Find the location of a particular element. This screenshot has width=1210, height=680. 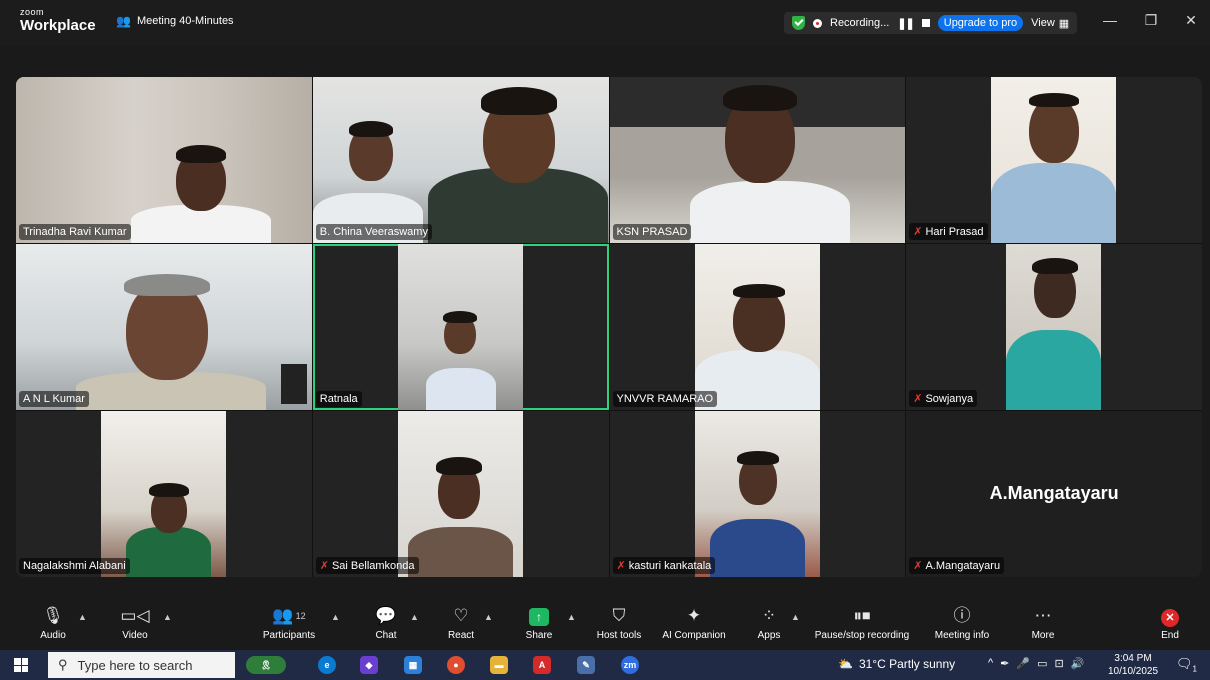

participants-label: Participants is located at coordinates (289, 635).